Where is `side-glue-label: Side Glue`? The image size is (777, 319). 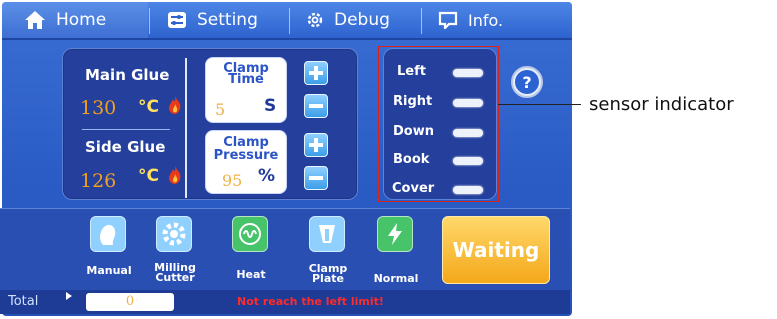
side-glue-label: Side Glue is located at coordinates (125, 147).